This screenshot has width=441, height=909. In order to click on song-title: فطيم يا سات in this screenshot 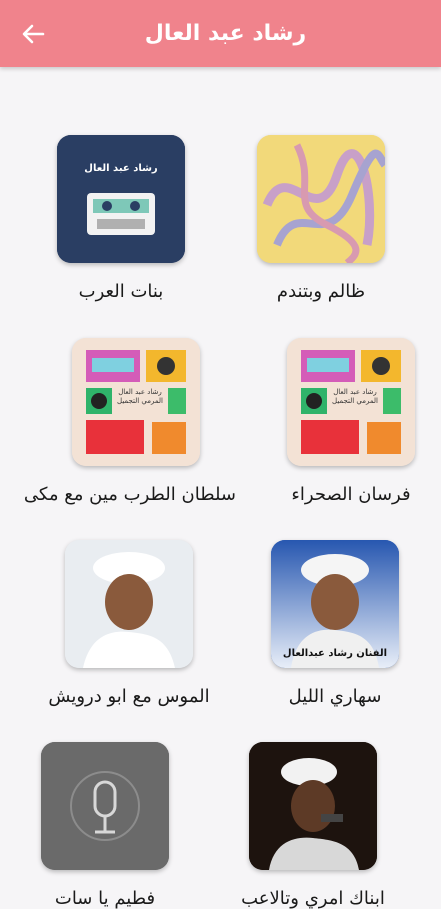, I will do `click(105, 898)`.